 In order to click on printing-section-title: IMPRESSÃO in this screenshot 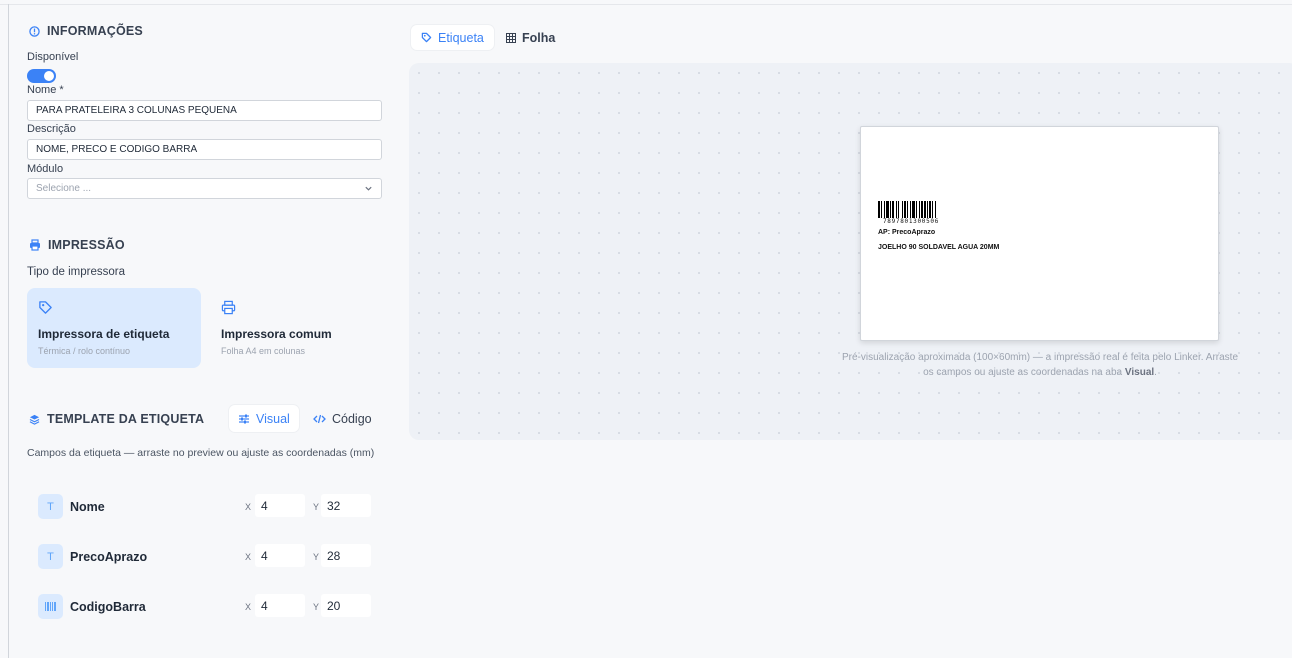, I will do `click(77, 245)`.